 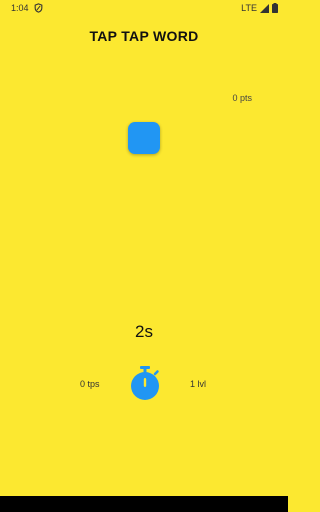 I want to click on system-nav-bar, so click(x=144, y=504).